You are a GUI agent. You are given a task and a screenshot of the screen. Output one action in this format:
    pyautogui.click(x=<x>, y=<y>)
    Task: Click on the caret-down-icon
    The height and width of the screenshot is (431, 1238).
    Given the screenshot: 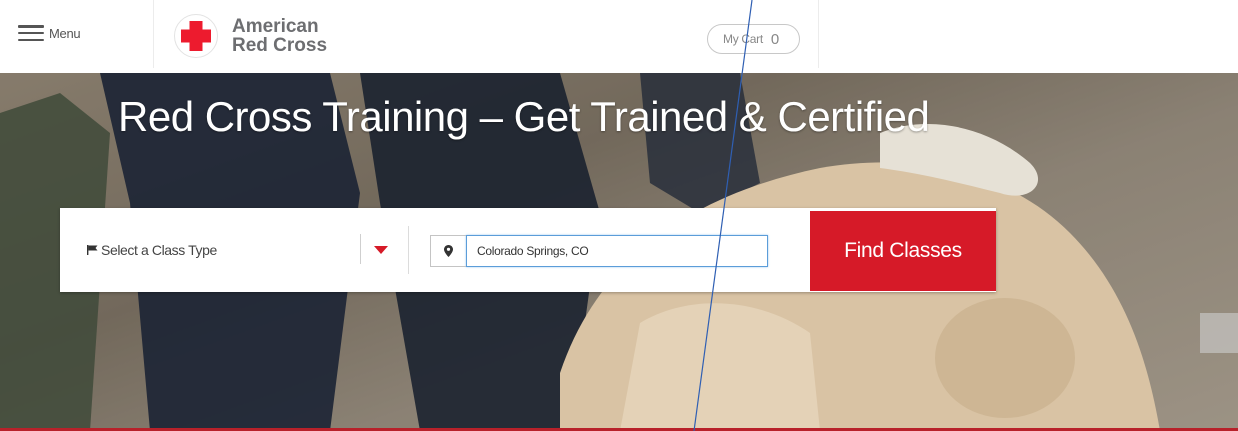 What is the action you would take?
    pyautogui.click(x=381, y=250)
    